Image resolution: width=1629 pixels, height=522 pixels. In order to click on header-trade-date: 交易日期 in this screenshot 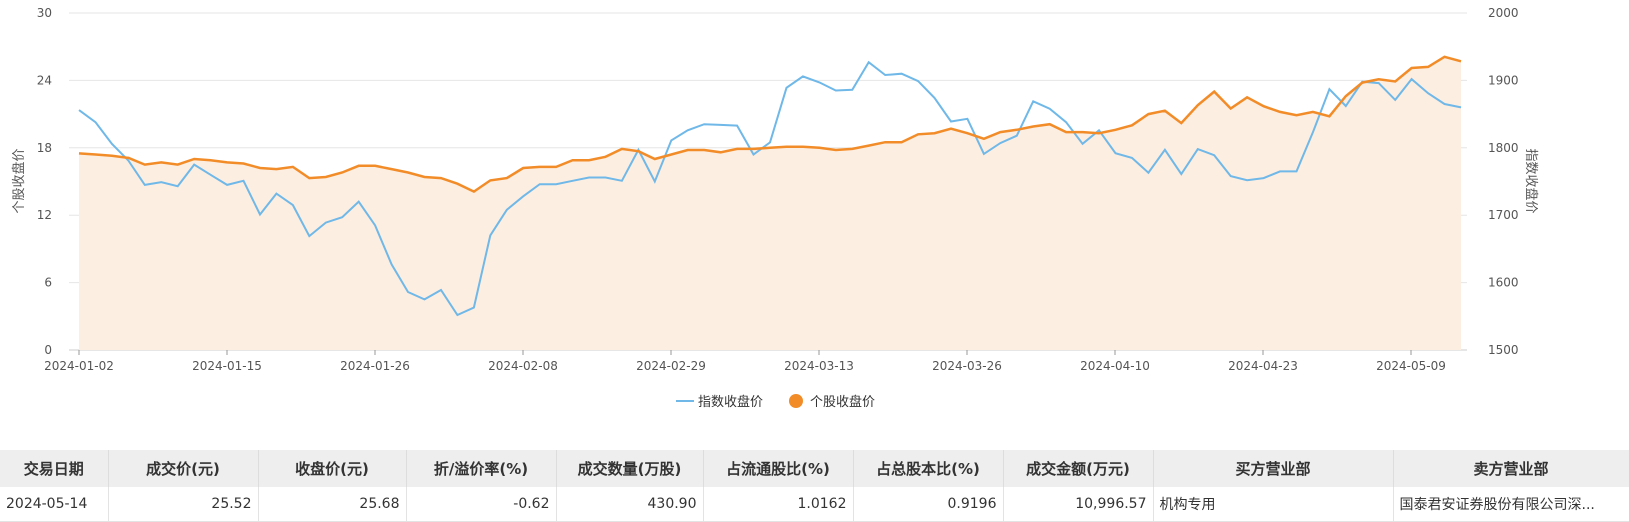, I will do `click(54, 468)`.